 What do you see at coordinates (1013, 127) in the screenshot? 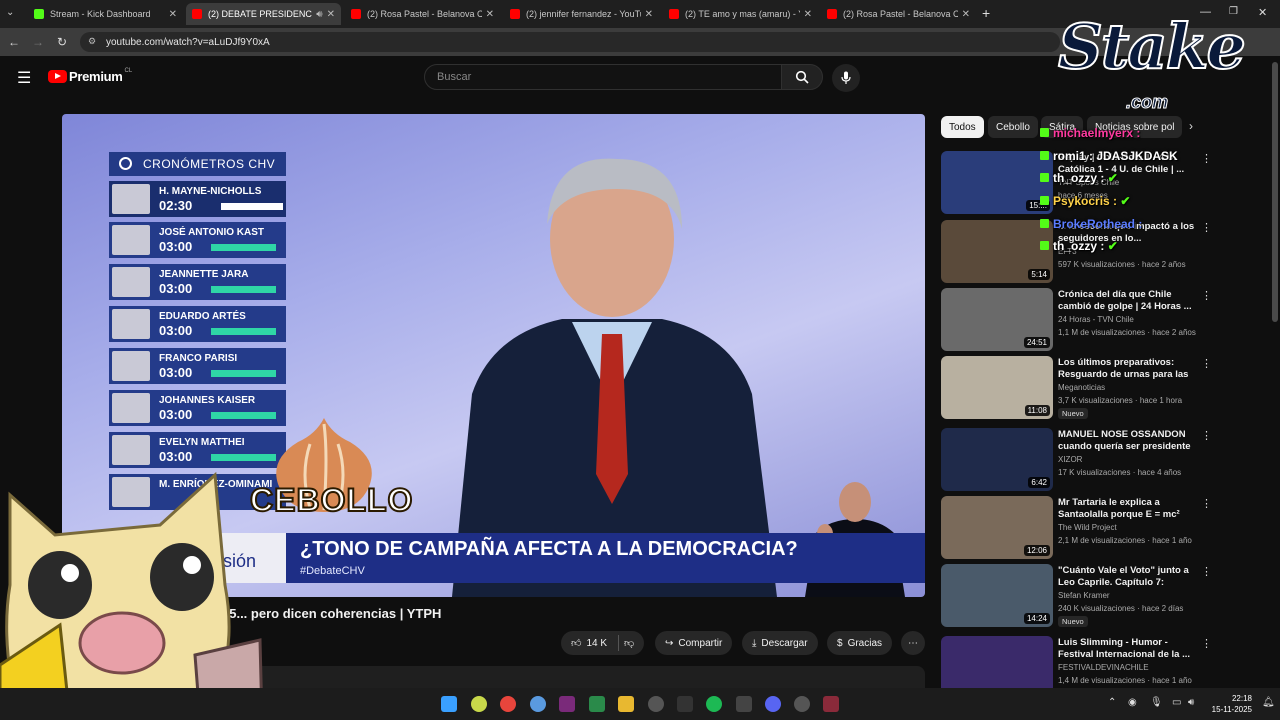
I see `chip-cebollo: Cebollo` at bounding box center [1013, 127].